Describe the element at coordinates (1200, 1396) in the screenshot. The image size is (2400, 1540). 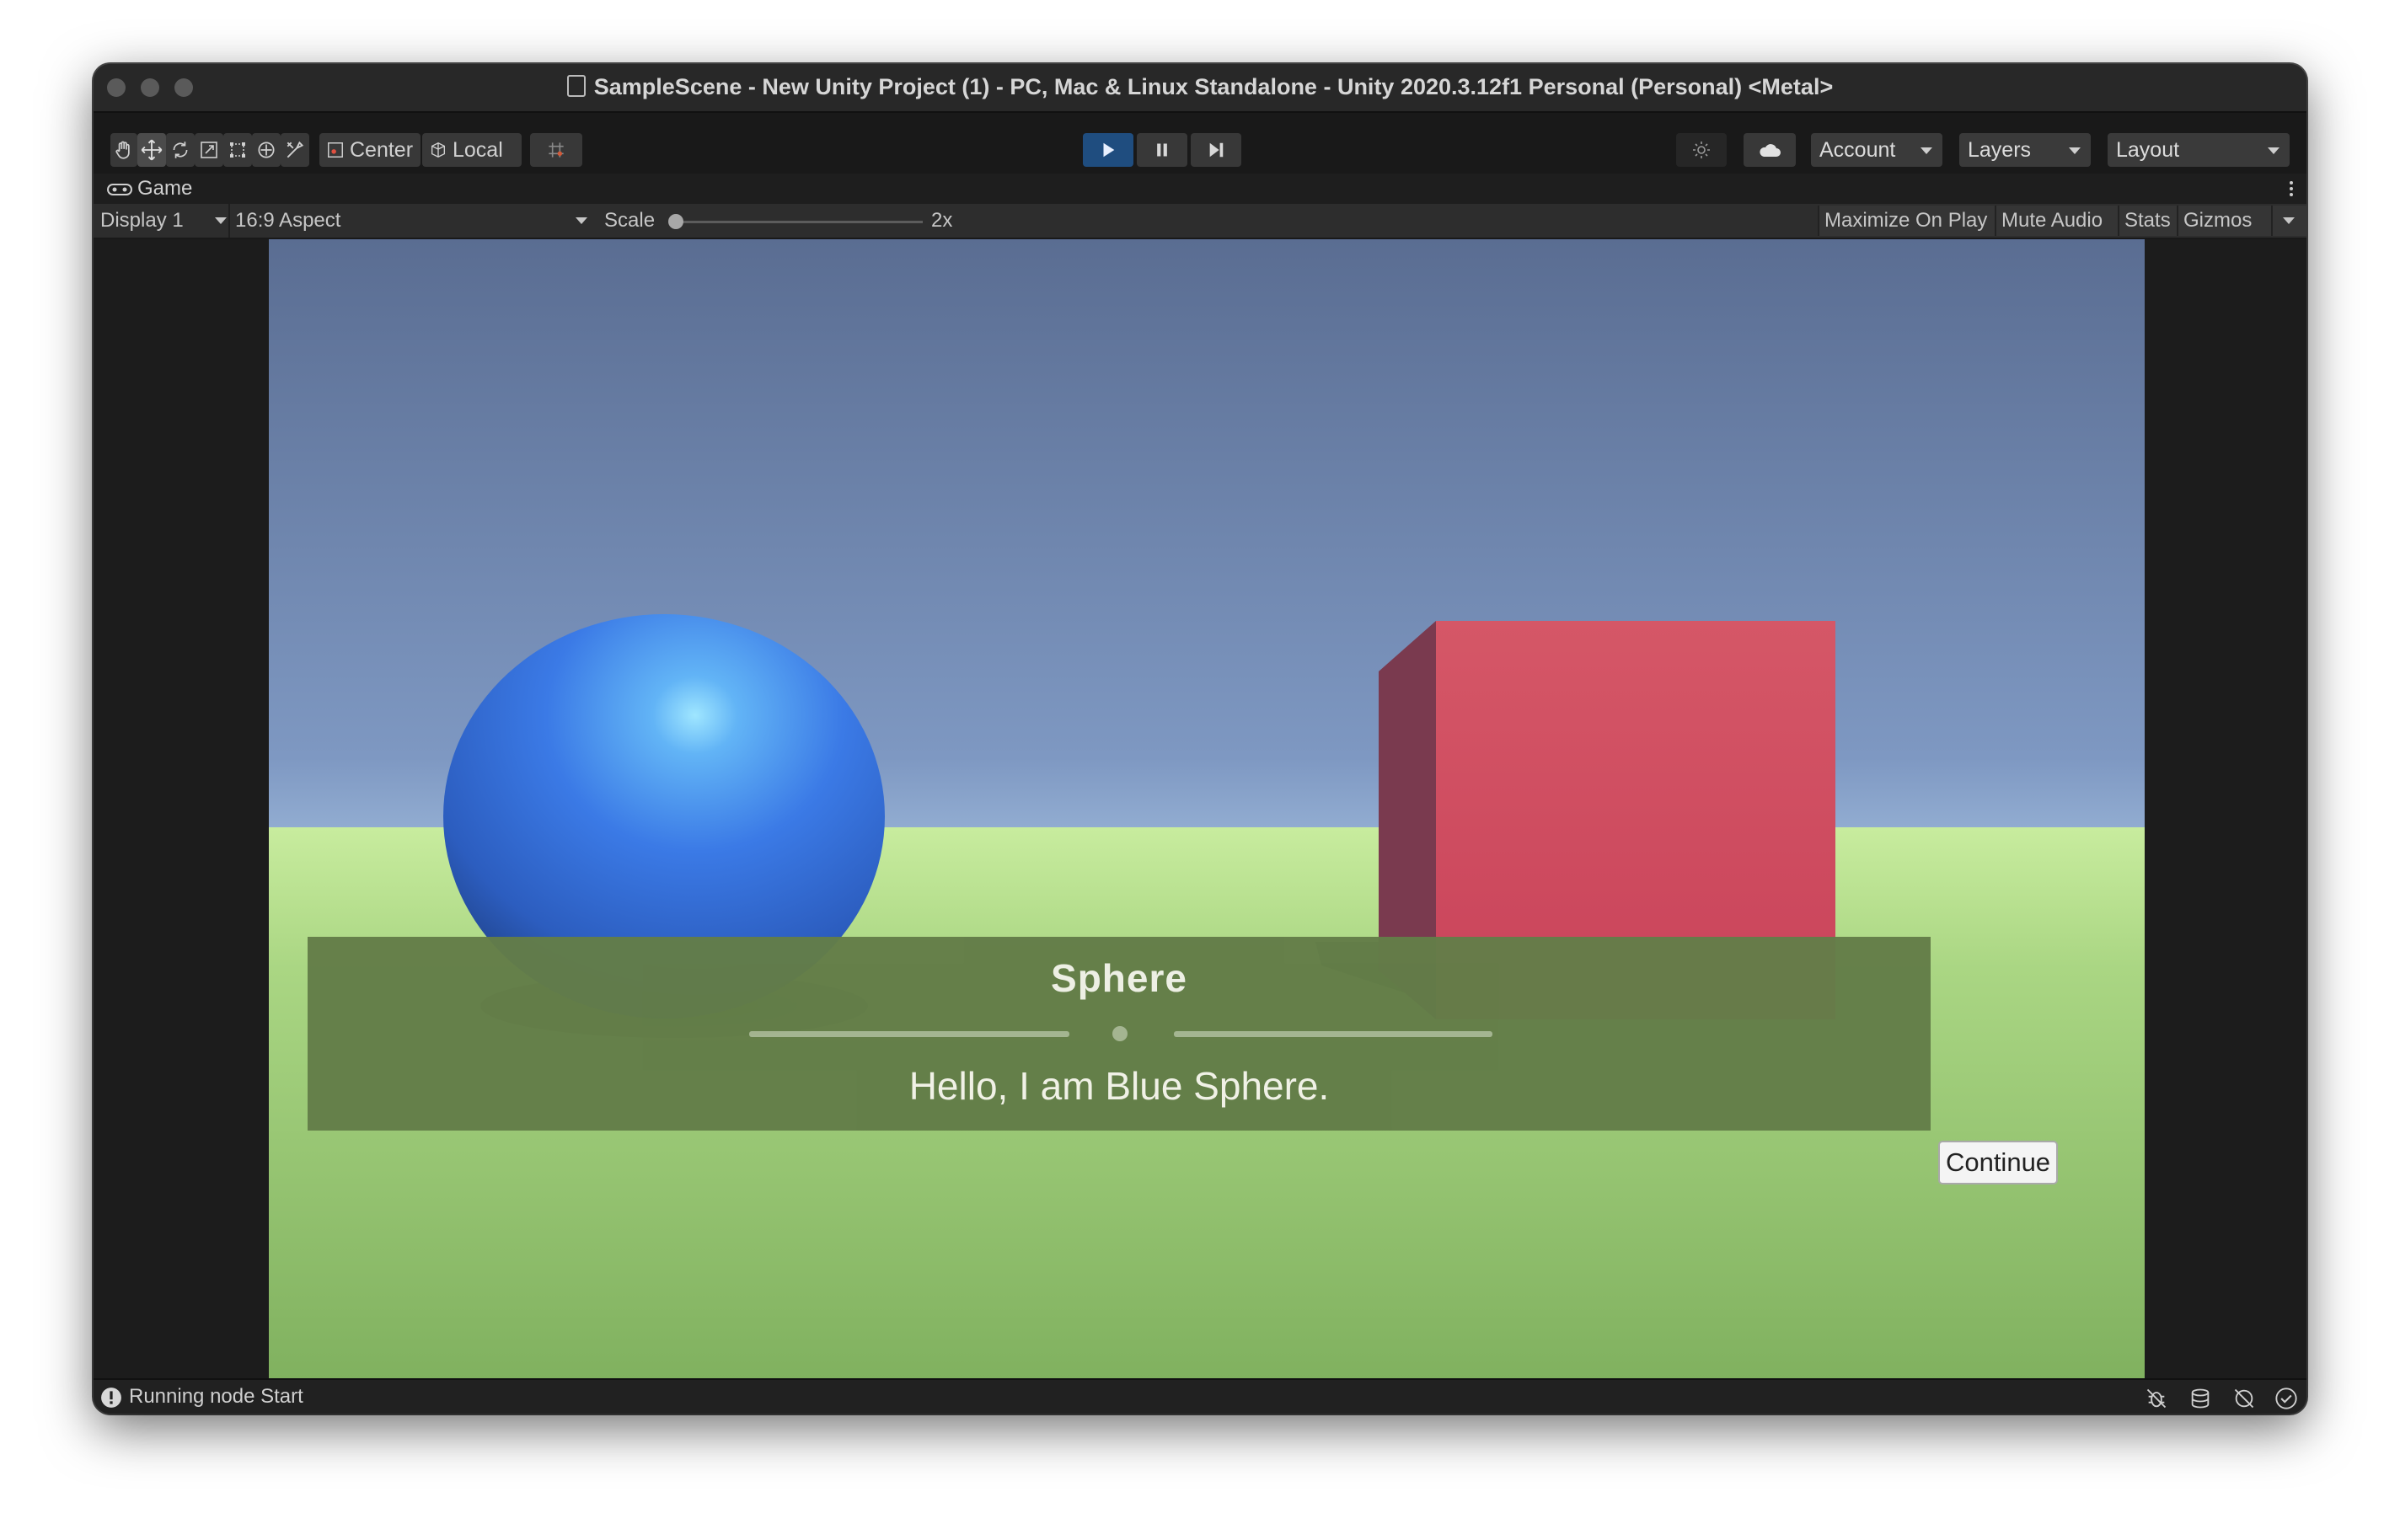
I see `status-bar: Running node Start` at that location.